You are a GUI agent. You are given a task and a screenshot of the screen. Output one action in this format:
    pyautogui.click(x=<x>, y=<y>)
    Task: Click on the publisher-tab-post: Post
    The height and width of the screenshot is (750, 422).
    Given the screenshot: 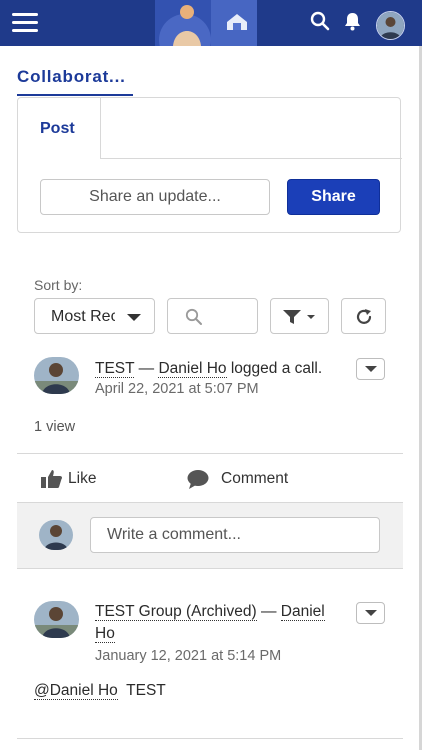 What is the action you would take?
    pyautogui.click(x=59, y=128)
    